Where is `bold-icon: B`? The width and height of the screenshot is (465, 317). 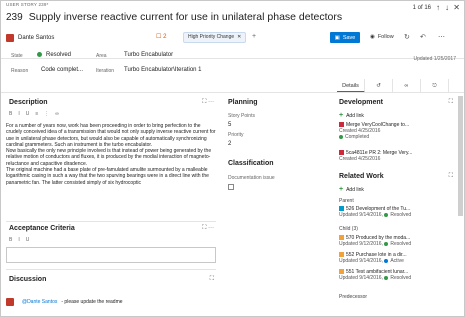 bold-icon: B is located at coordinates (10, 114).